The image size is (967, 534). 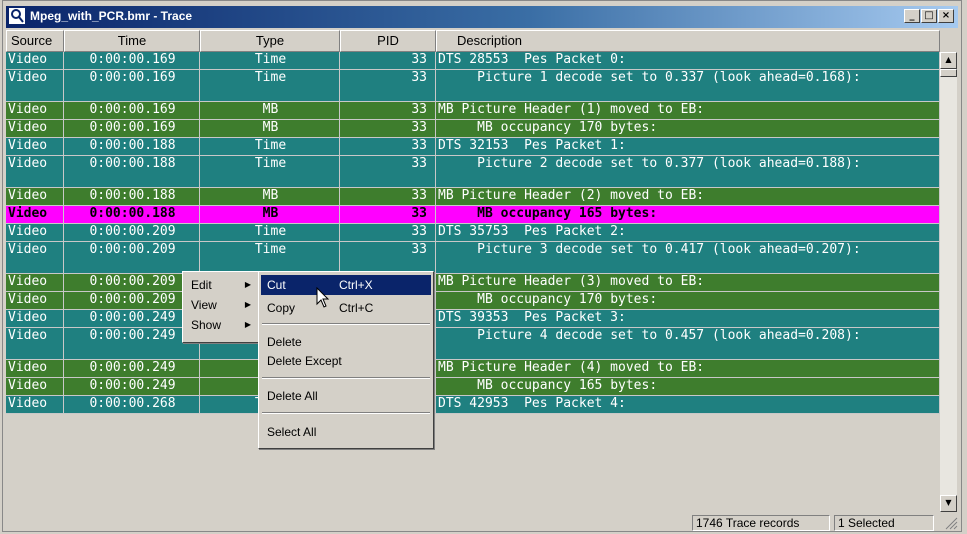 I want to click on menu-item-cut-shortcut: Ctrl+X, so click(x=356, y=285).